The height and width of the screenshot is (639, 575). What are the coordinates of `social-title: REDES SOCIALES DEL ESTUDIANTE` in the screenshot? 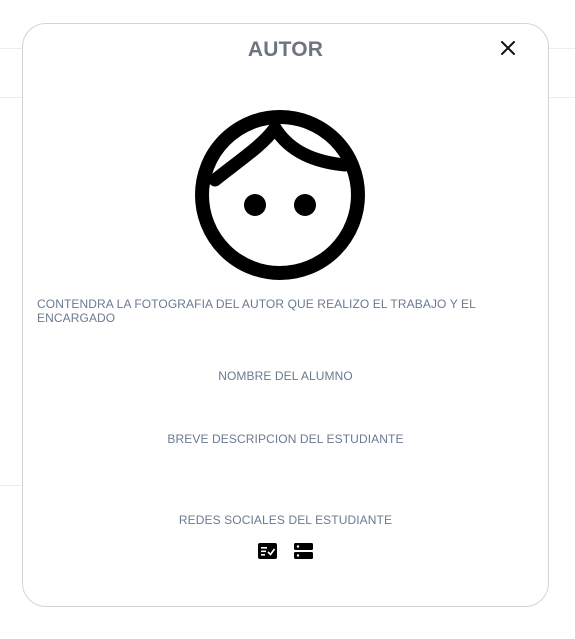 It's located at (285, 520).